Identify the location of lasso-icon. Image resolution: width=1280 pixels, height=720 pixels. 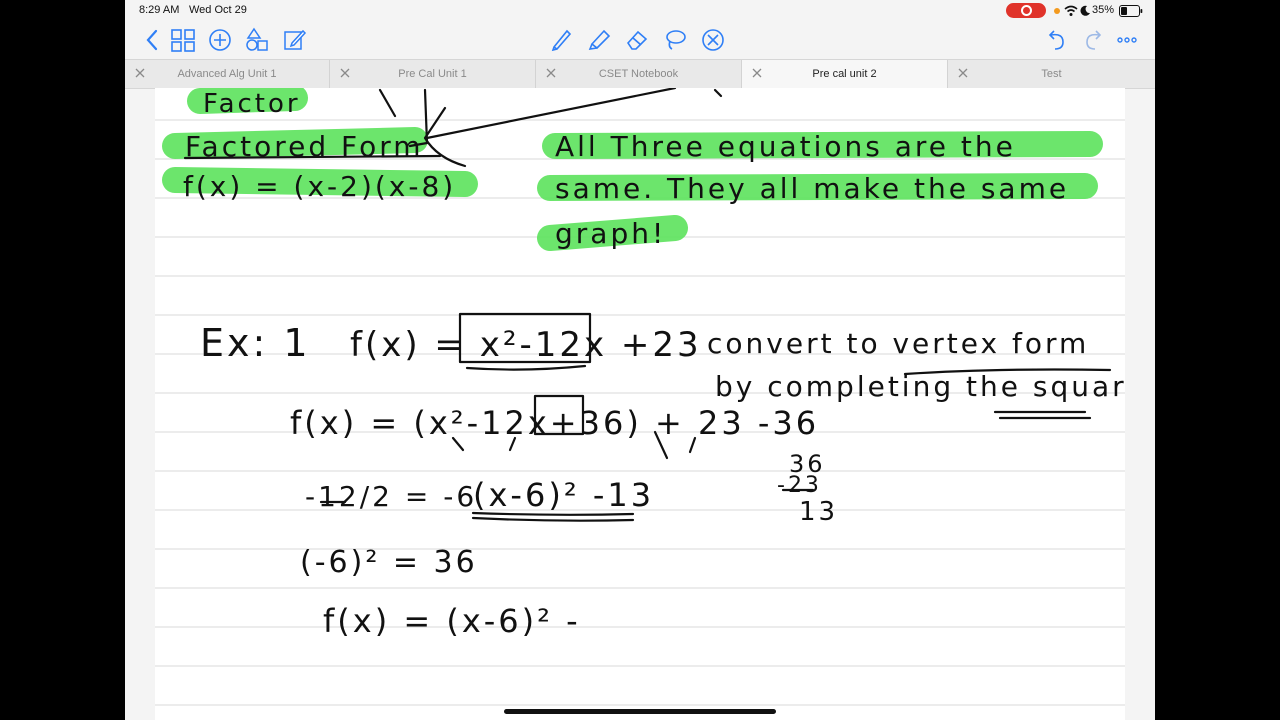
(676, 40).